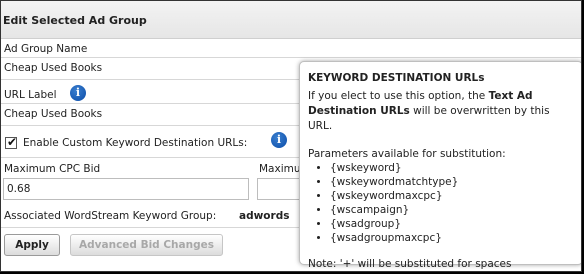  What do you see at coordinates (279, 189) in the screenshot?
I see `max-content-cpc-input` at bounding box center [279, 189].